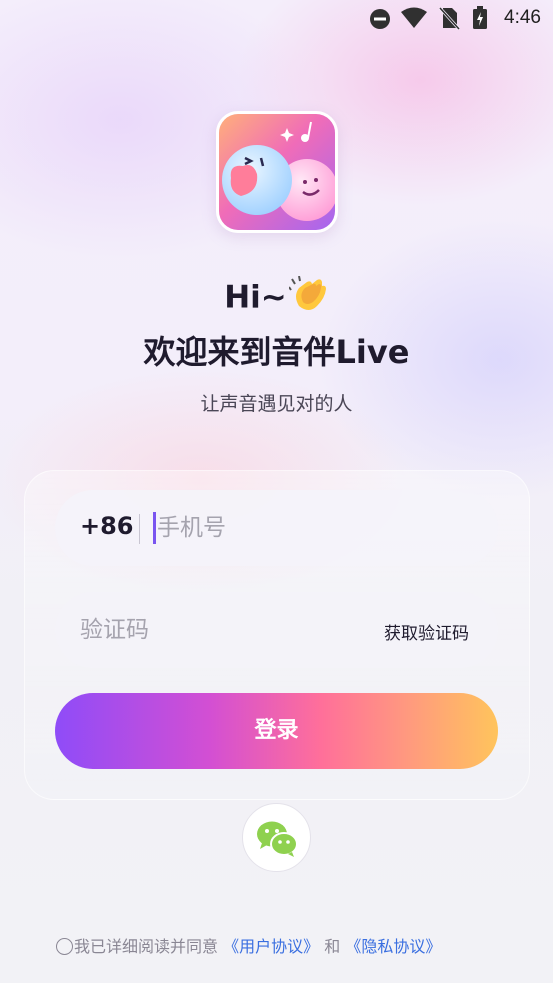  I want to click on verification-code-field: 获取验证码, so click(276, 630).